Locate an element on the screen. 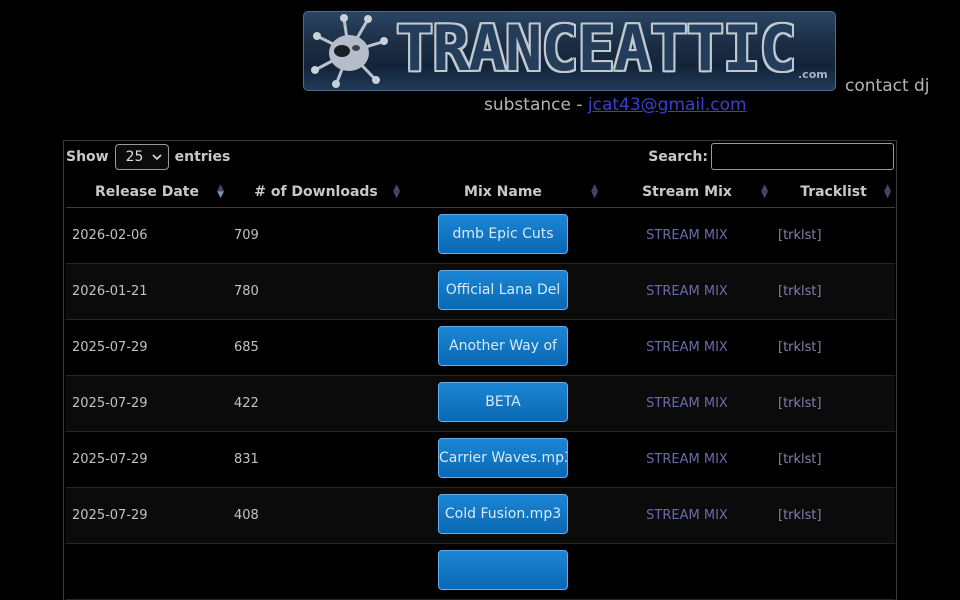  logo-wordmark: TRANCEATTIC is located at coordinates (596, 48).